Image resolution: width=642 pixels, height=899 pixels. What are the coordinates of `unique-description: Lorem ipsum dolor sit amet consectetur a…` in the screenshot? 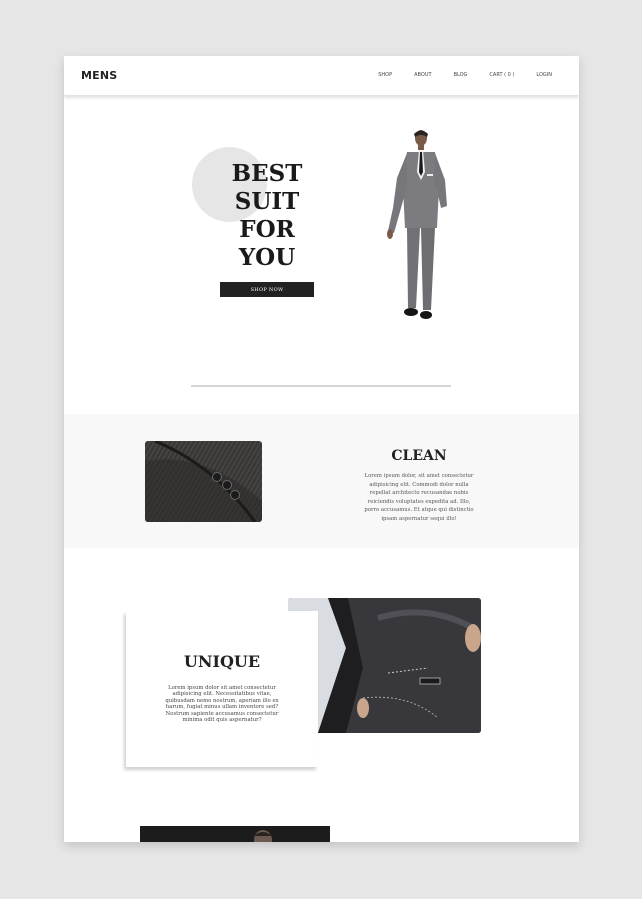 It's located at (222, 704).